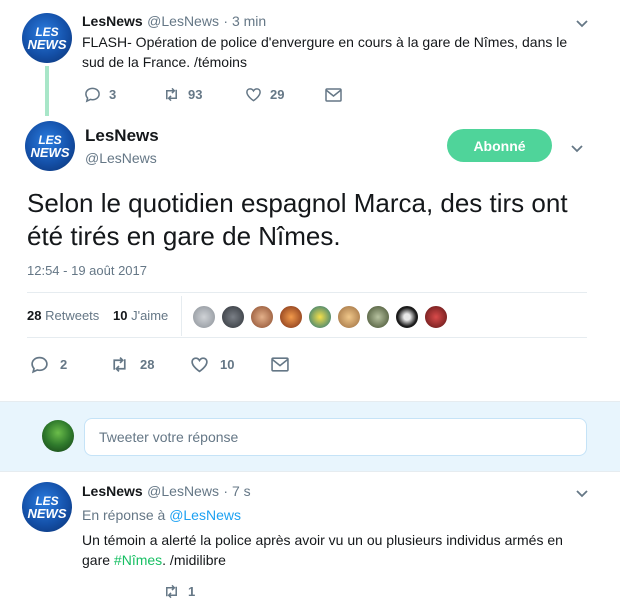  What do you see at coordinates (58, 436) in the screenshot?
I see `user-avatar` at bounding box center [58, 436].